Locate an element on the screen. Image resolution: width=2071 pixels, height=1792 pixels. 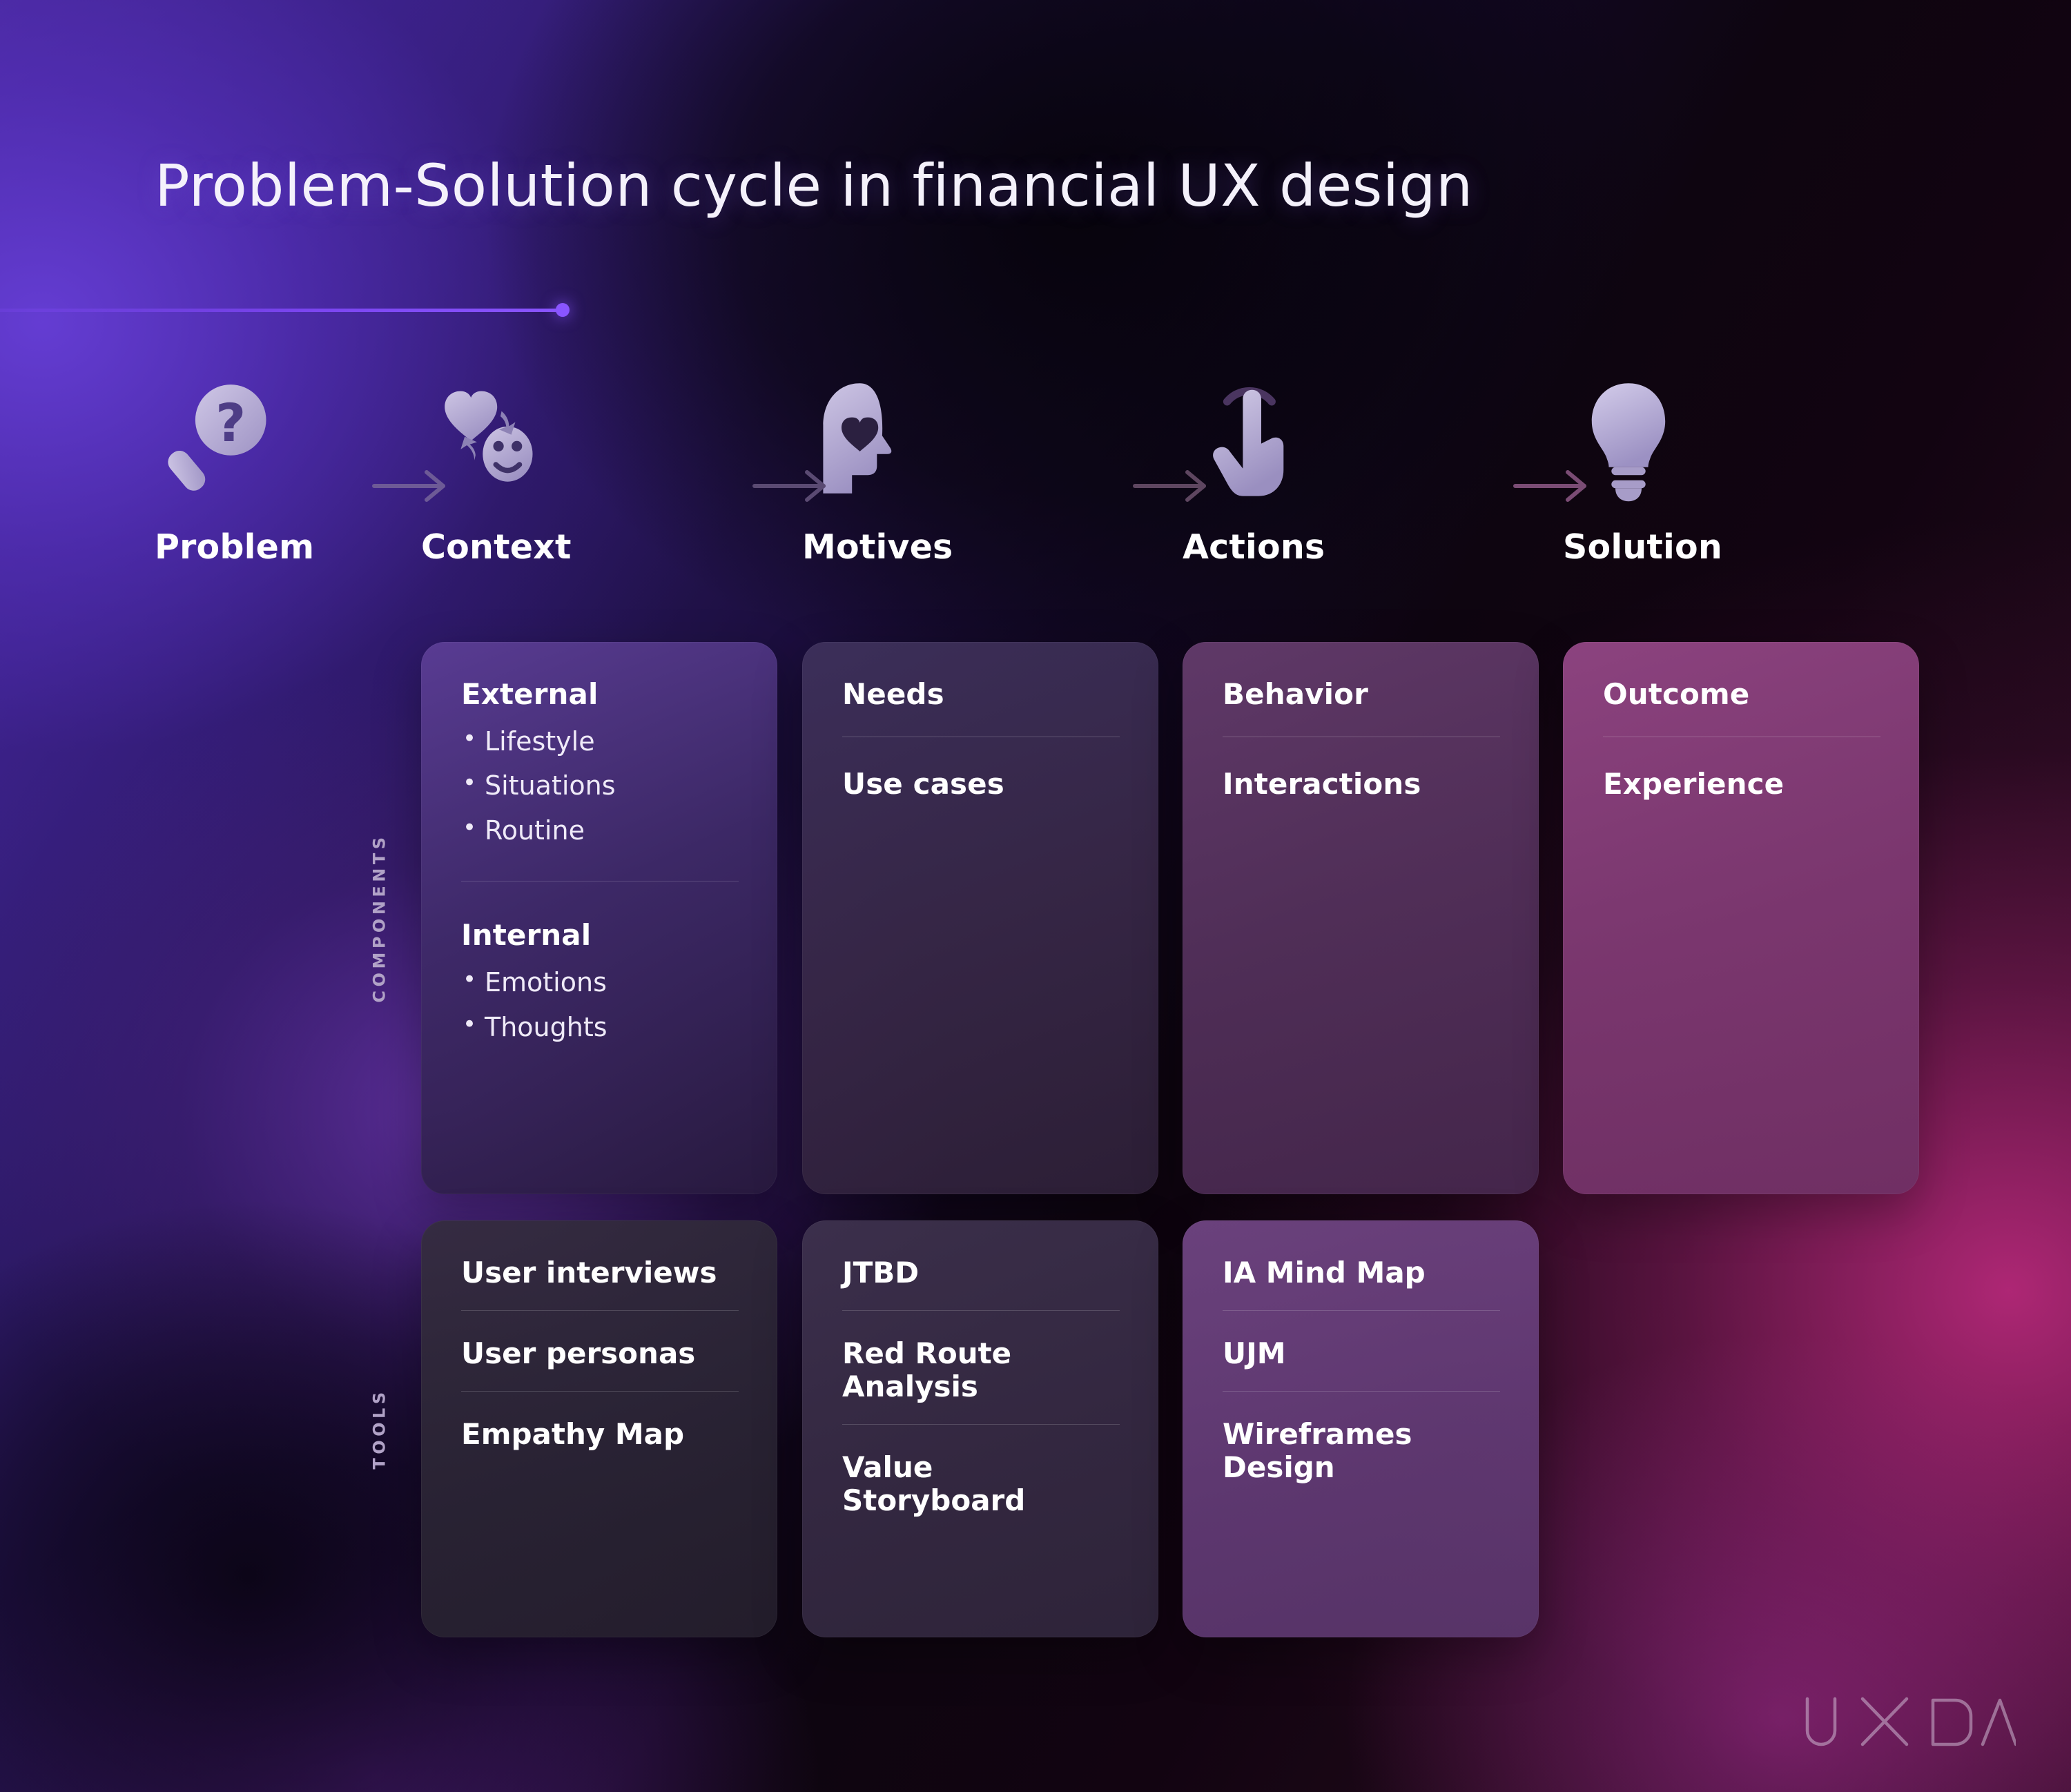
head-heart-icon is located at coordinates (980, 438).